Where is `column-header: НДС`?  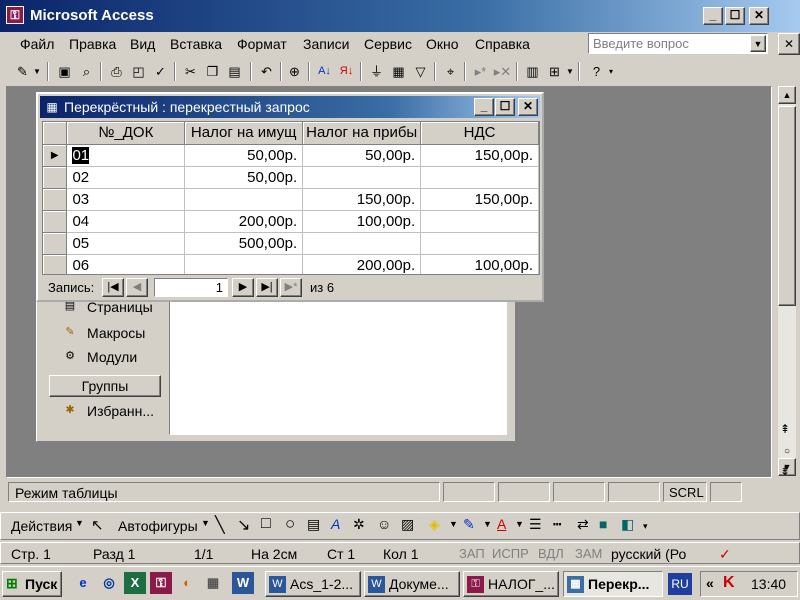 column-header: НДС is located at coordinates (479, 133).